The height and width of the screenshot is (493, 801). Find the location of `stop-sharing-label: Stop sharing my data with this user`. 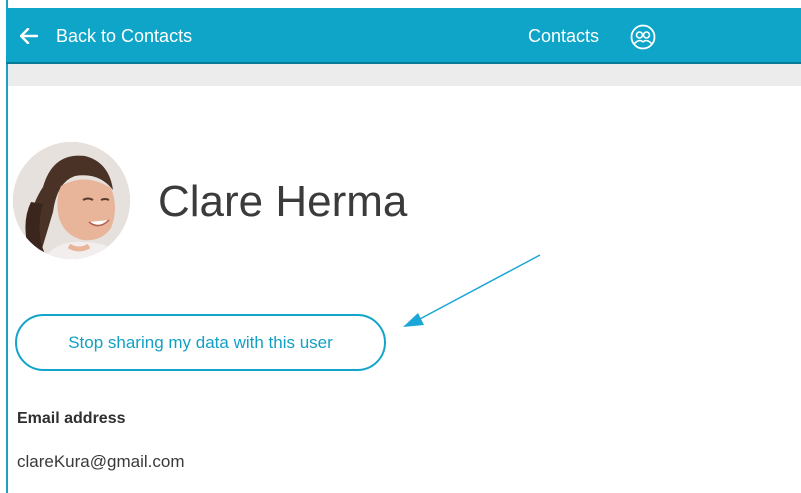

stop-sharing-label: Stop sharing my data with this user is located at coordinates (200, 342).